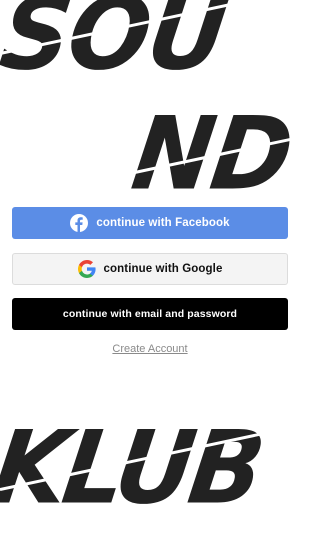 This screenshot has width=320, height=533. Describe the element at coordinates (163, 269) in the screenshot. I see `google-button-label: continue with Google` at that location.